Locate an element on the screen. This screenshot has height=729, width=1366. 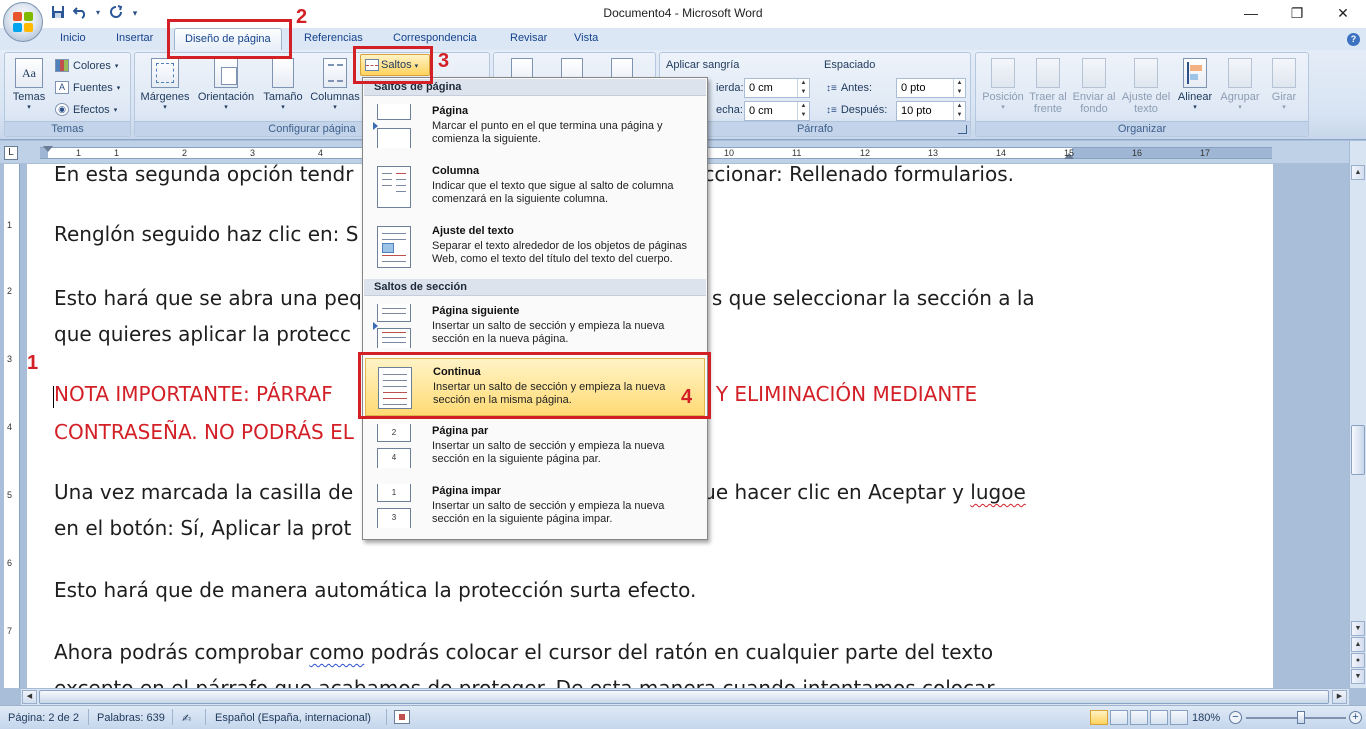
margenes-button: Márgenes ▾ is located at coordinates (165, 87).